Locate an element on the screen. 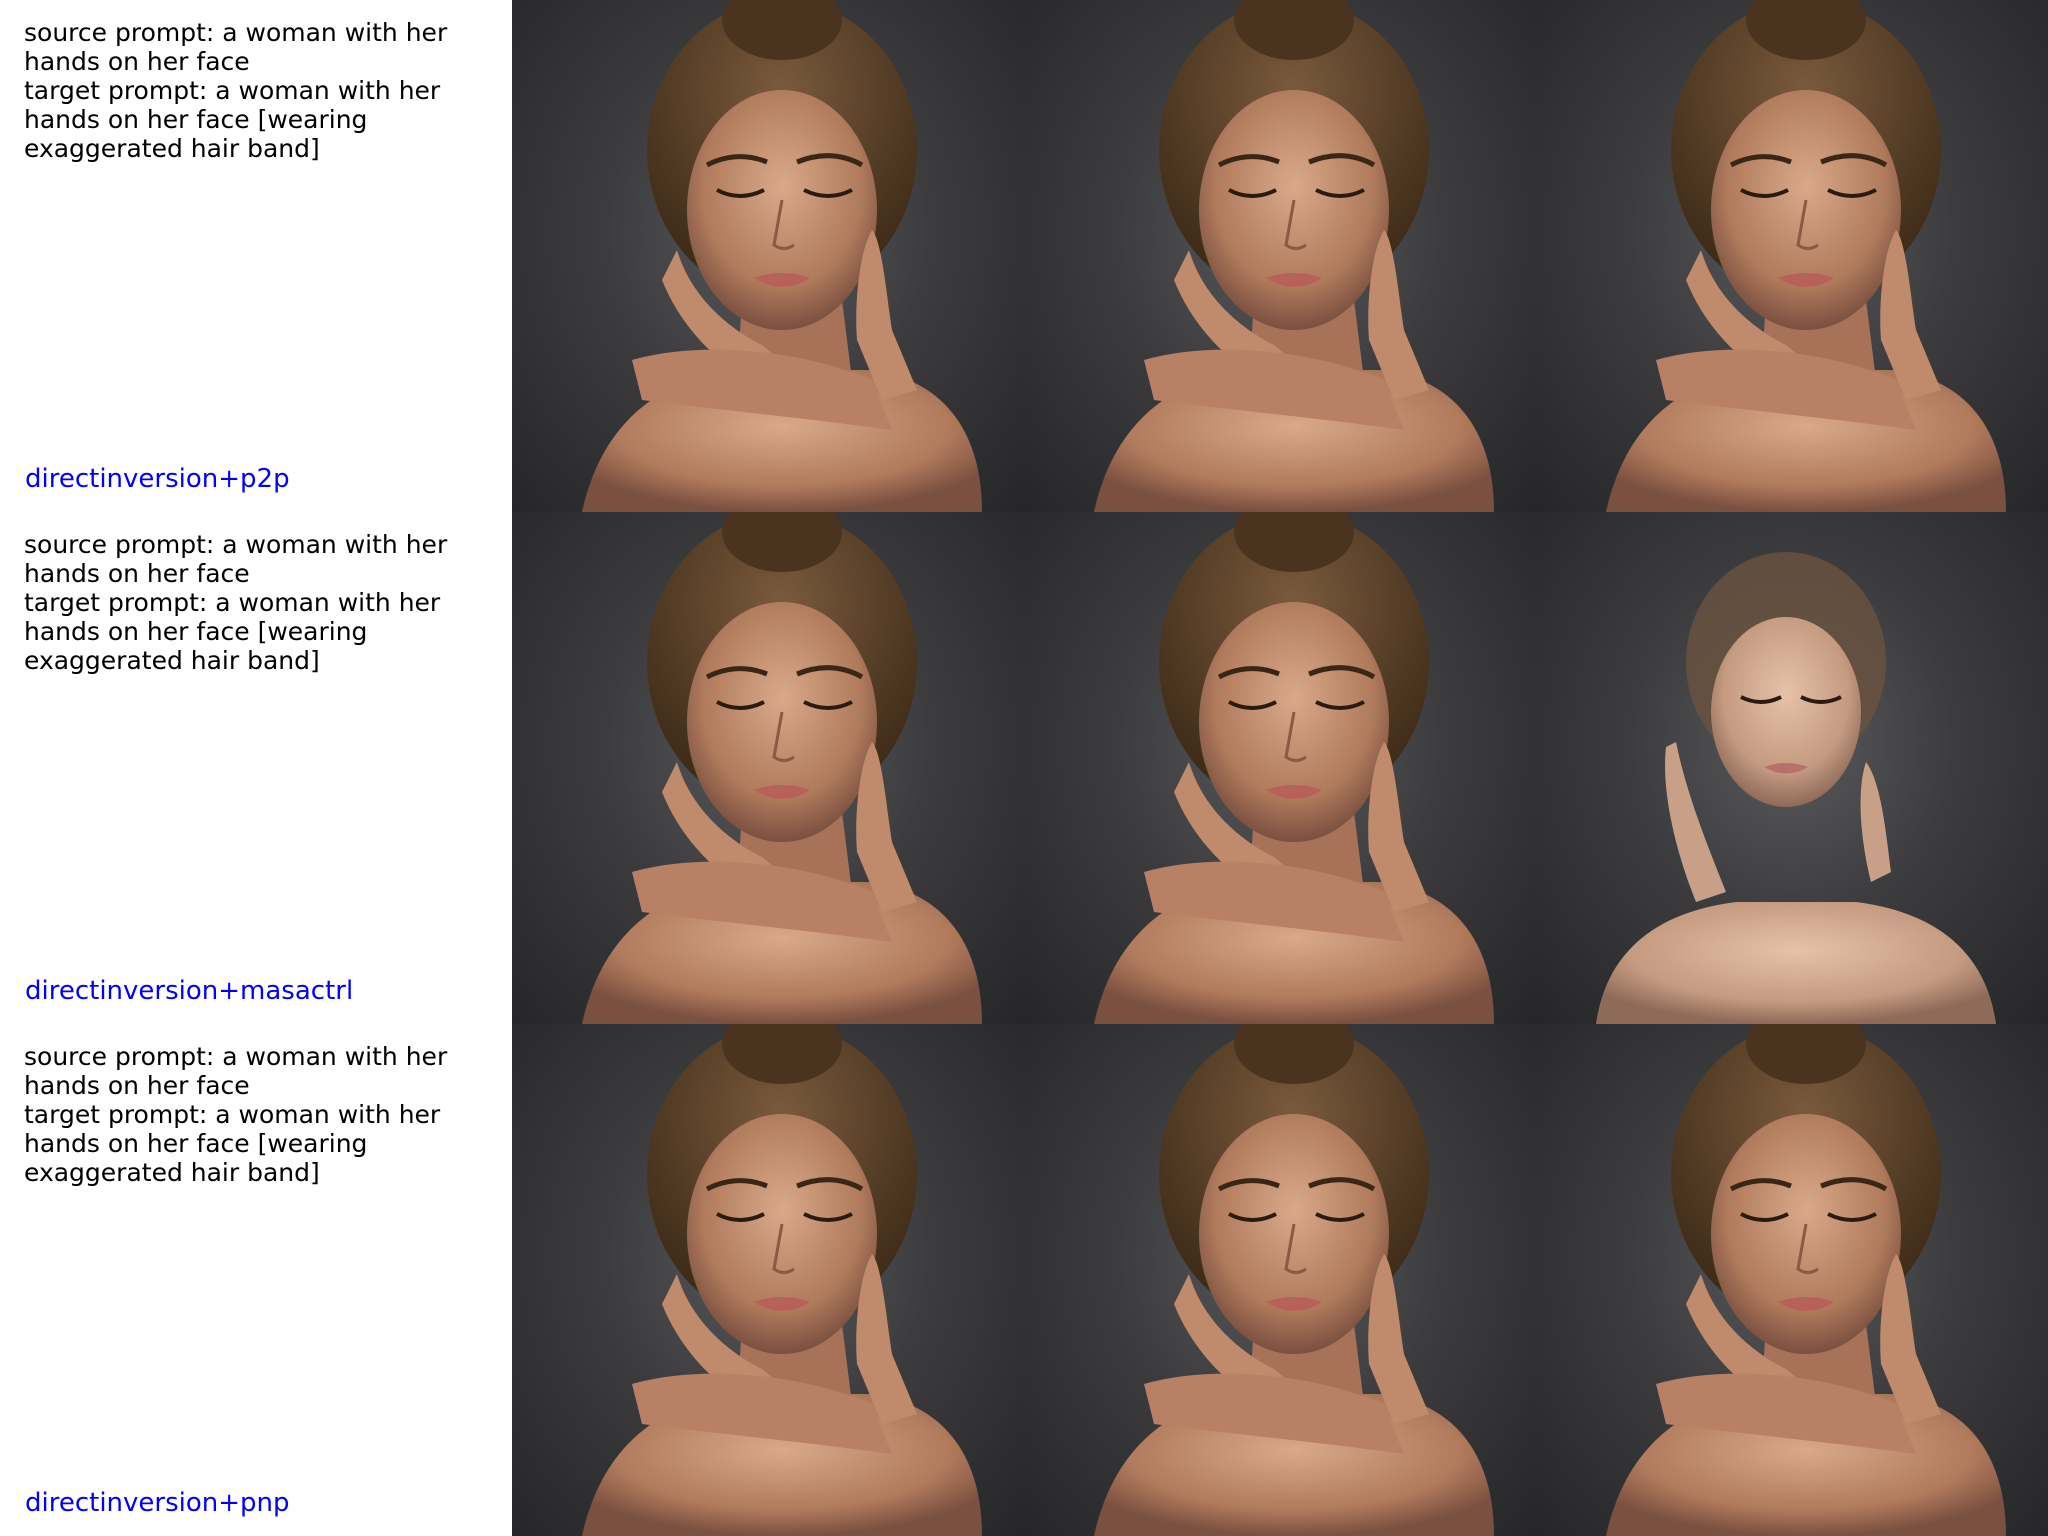 The image size is (2048, 1536). method-label: directinversion+p2p is located at coordinates (157, 479).